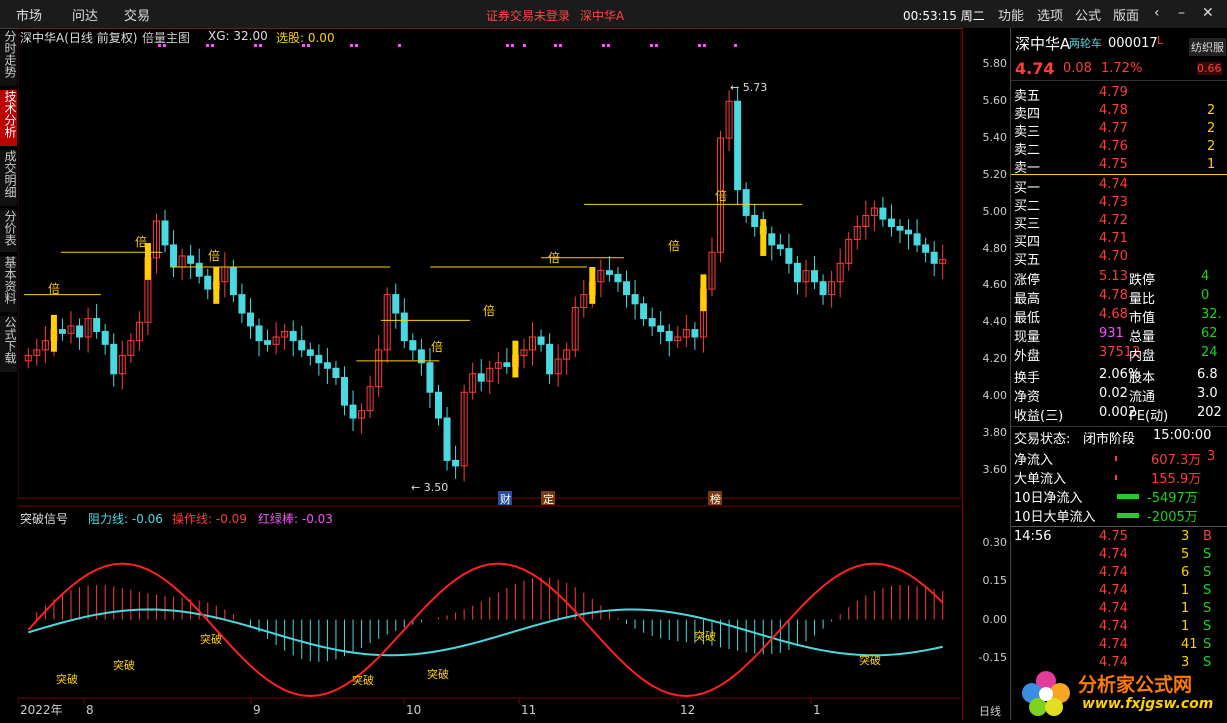 The height and width of the screenshot is (723, 1227). What do you see at coordinates (528, 15) in the screenshot?
I see `login-notice: 证券交易未登录` at bounding box center [528, 15].